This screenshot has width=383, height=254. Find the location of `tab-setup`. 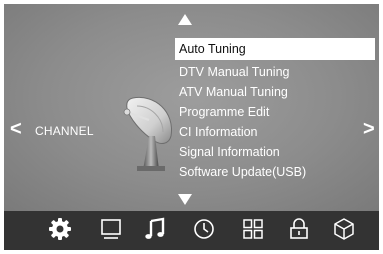

tab-setup is located at coordinates (60, 229).